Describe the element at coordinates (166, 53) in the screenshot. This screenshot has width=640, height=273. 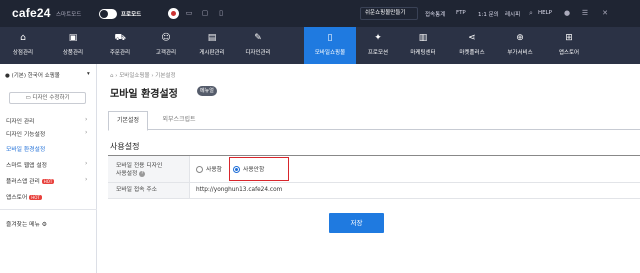
I see `nav-item-label: 고객관리` at that location.